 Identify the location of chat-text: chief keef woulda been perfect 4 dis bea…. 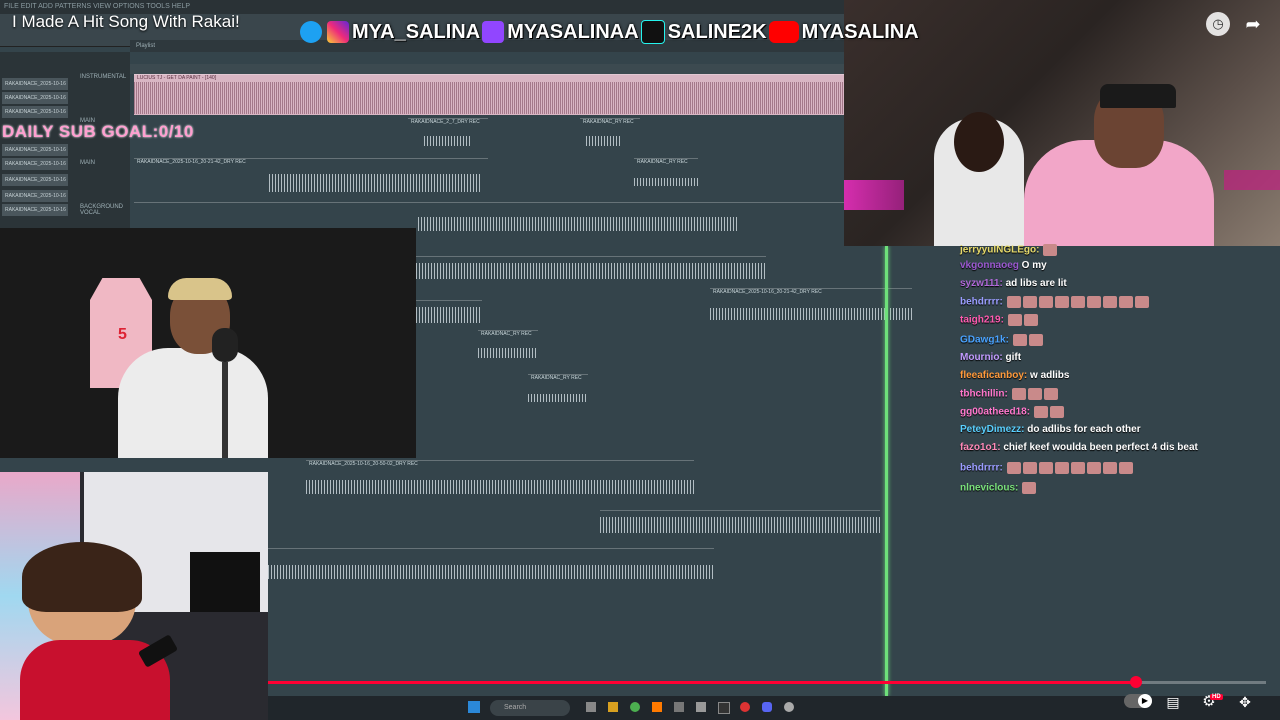
(1099, 447).